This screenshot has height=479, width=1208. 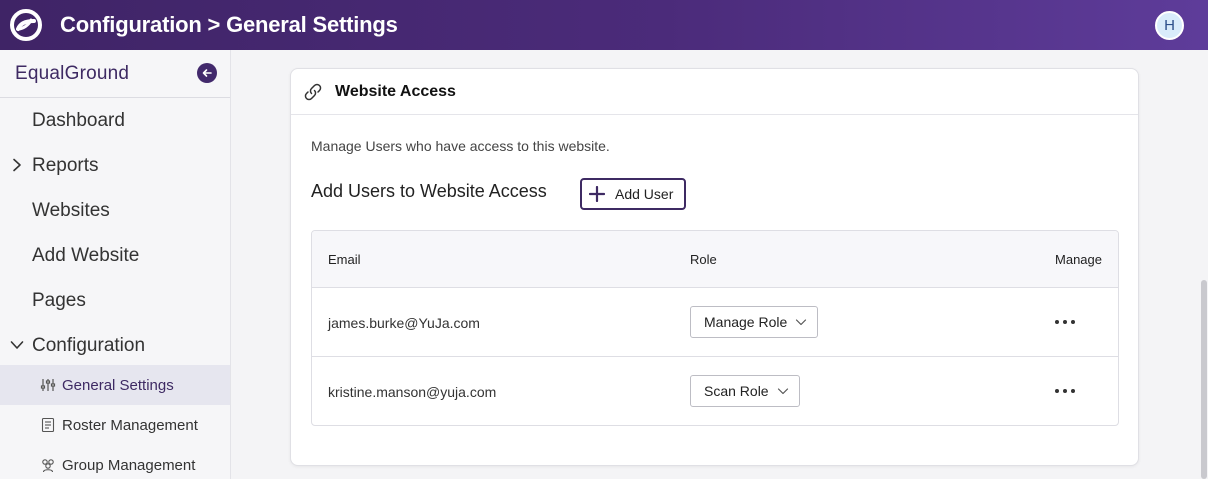 I want to click on sidebar-item-configuration: Configuration, so click(x=115, y=345).